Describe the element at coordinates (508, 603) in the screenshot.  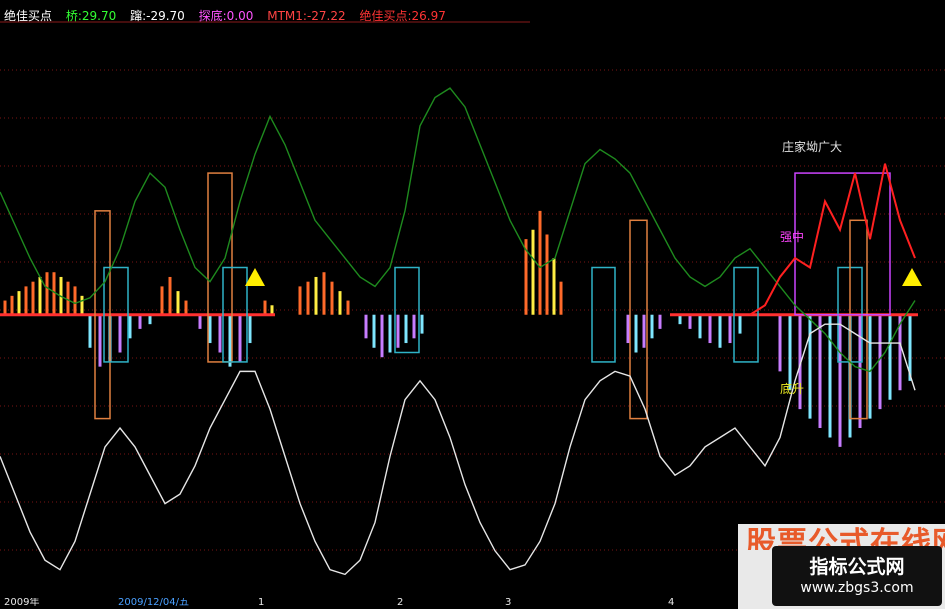
I see `date-label: 3` at that location.